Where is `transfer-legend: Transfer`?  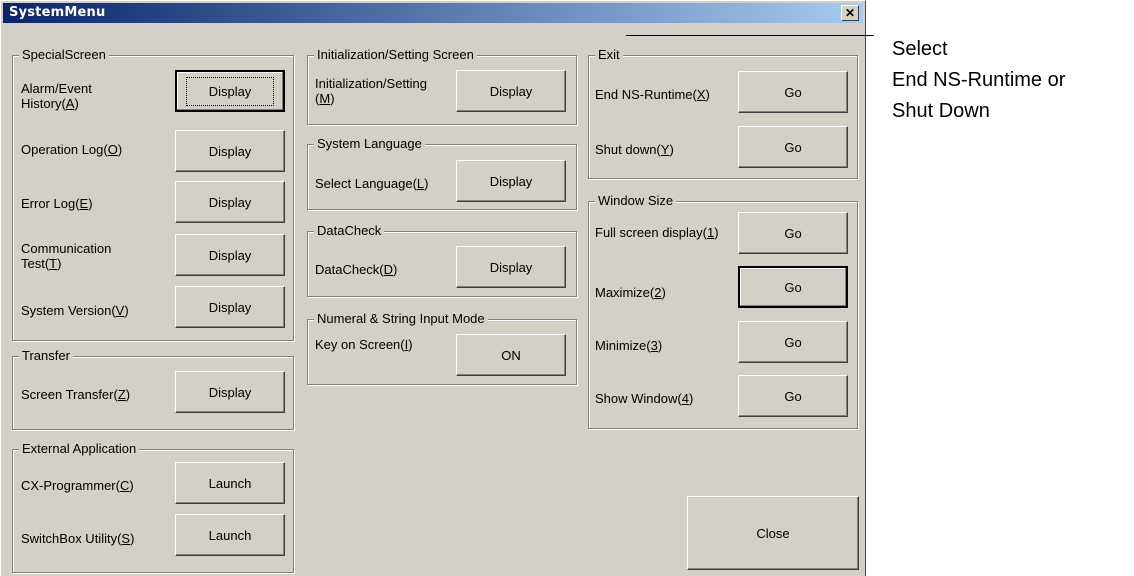 transfer-legend: Transfer is located at coordinates (46, 355).